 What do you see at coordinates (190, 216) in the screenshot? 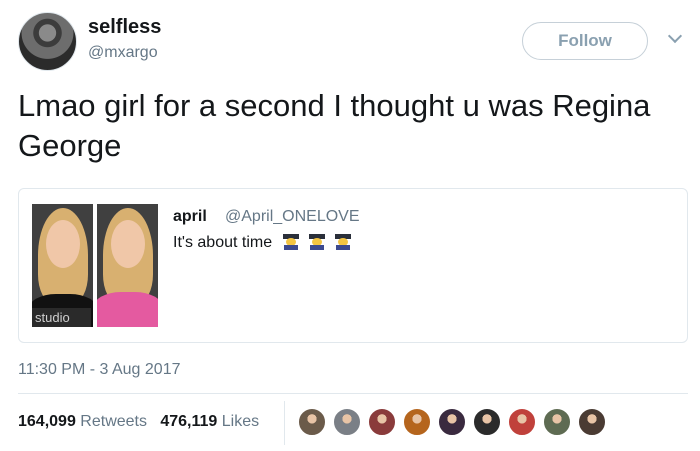
I see `quoted-author-name: april` at bounding box center [190, 216].